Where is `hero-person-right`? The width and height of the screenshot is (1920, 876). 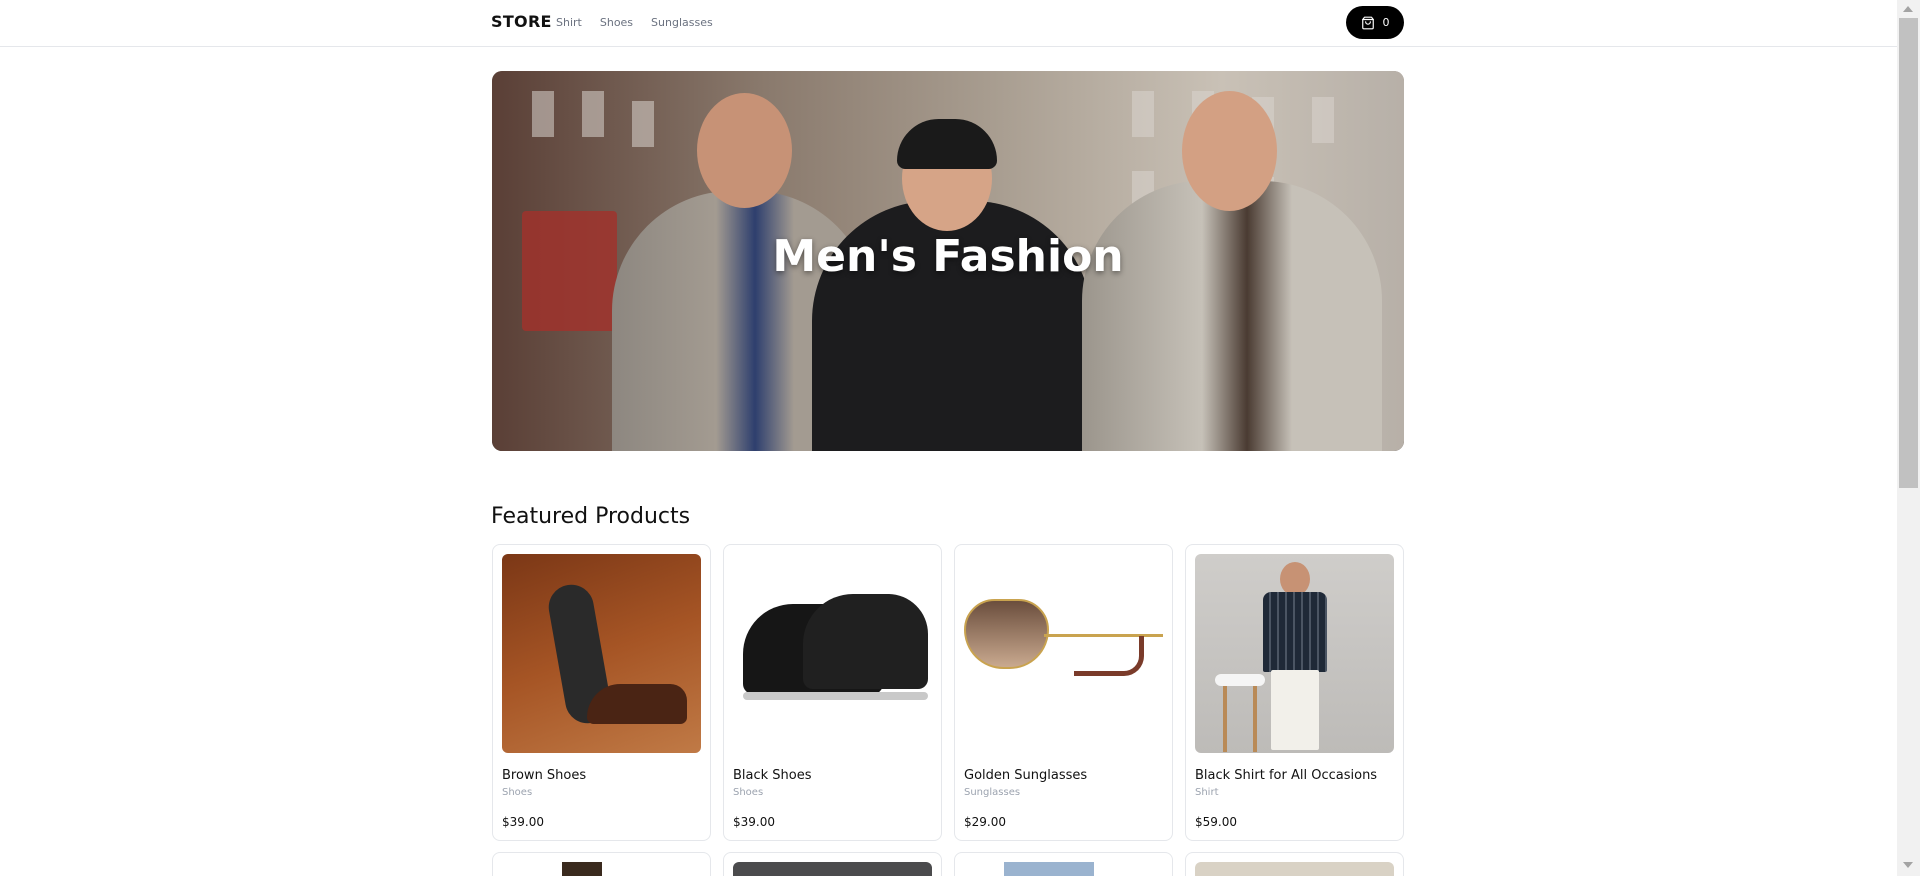 hero-person-right is located at coordinates (1232, 316).